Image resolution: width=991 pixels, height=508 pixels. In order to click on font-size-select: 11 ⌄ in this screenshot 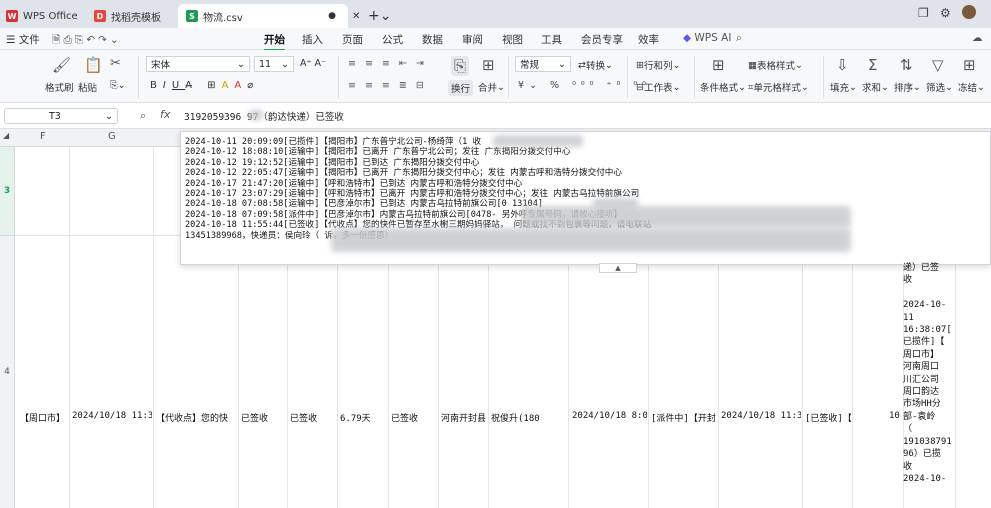, I will do `click(274, 64)`.